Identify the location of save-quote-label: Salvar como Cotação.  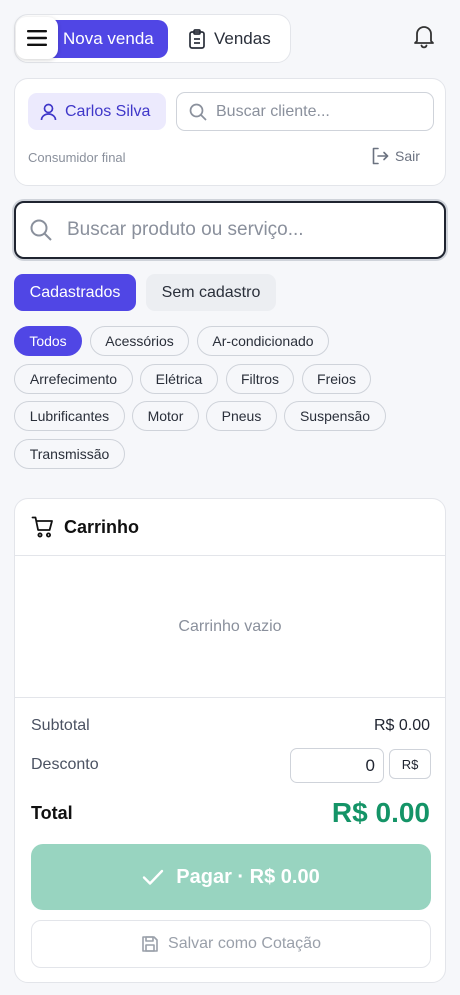
(244, 943).